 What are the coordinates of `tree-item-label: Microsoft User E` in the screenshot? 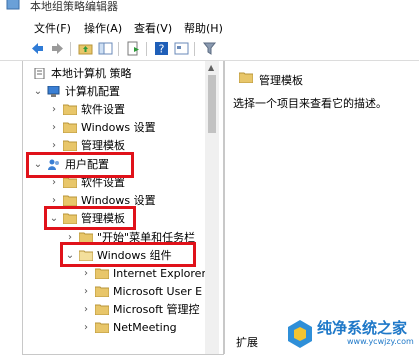 It's located at (158, 291).